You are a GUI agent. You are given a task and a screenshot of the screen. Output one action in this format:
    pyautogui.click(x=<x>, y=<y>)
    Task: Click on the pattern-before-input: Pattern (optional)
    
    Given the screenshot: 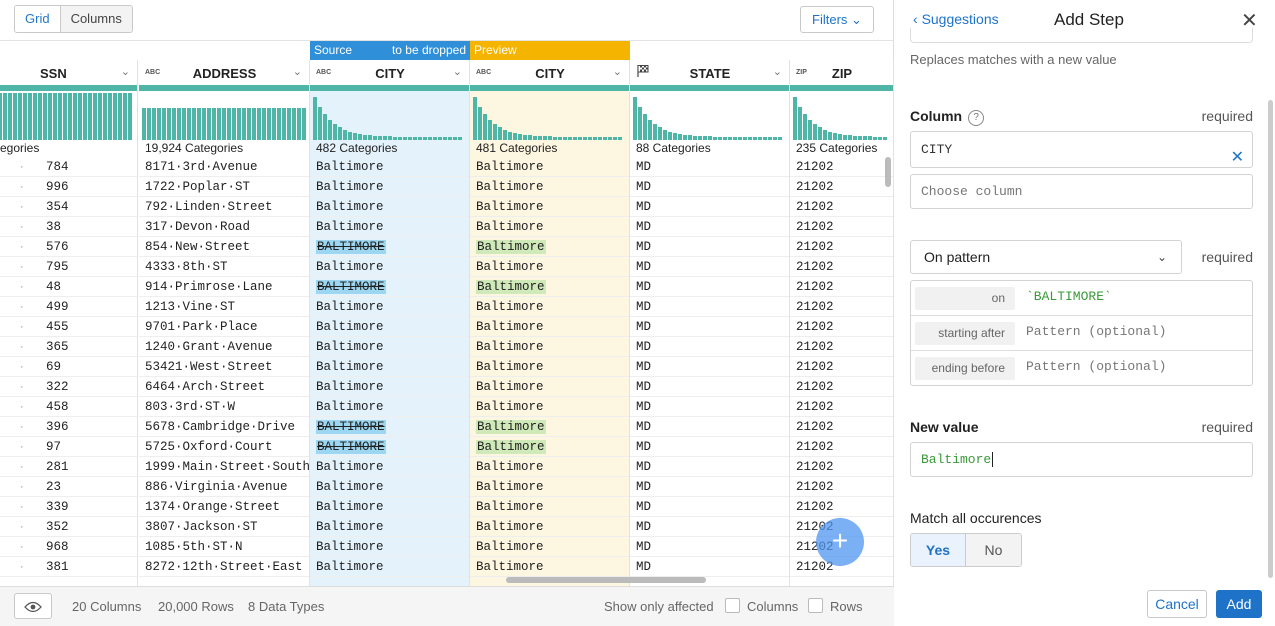 What is the action you would take?
    pyautogui.click(x=1096, y=366)
    